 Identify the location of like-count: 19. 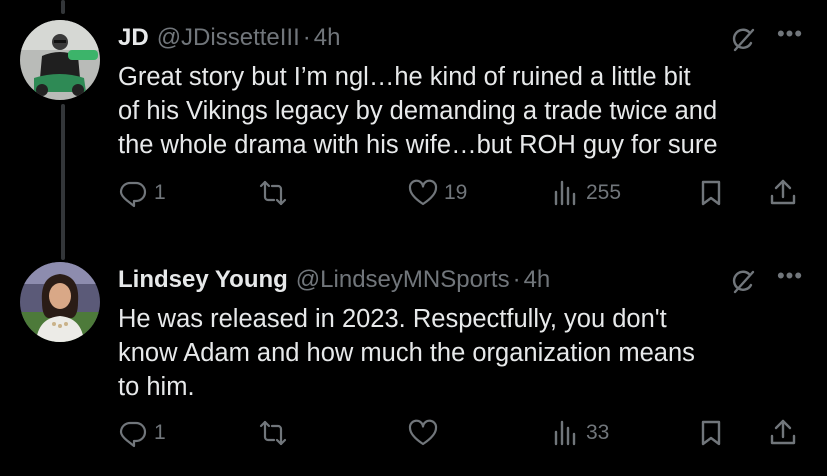
(456, 192).